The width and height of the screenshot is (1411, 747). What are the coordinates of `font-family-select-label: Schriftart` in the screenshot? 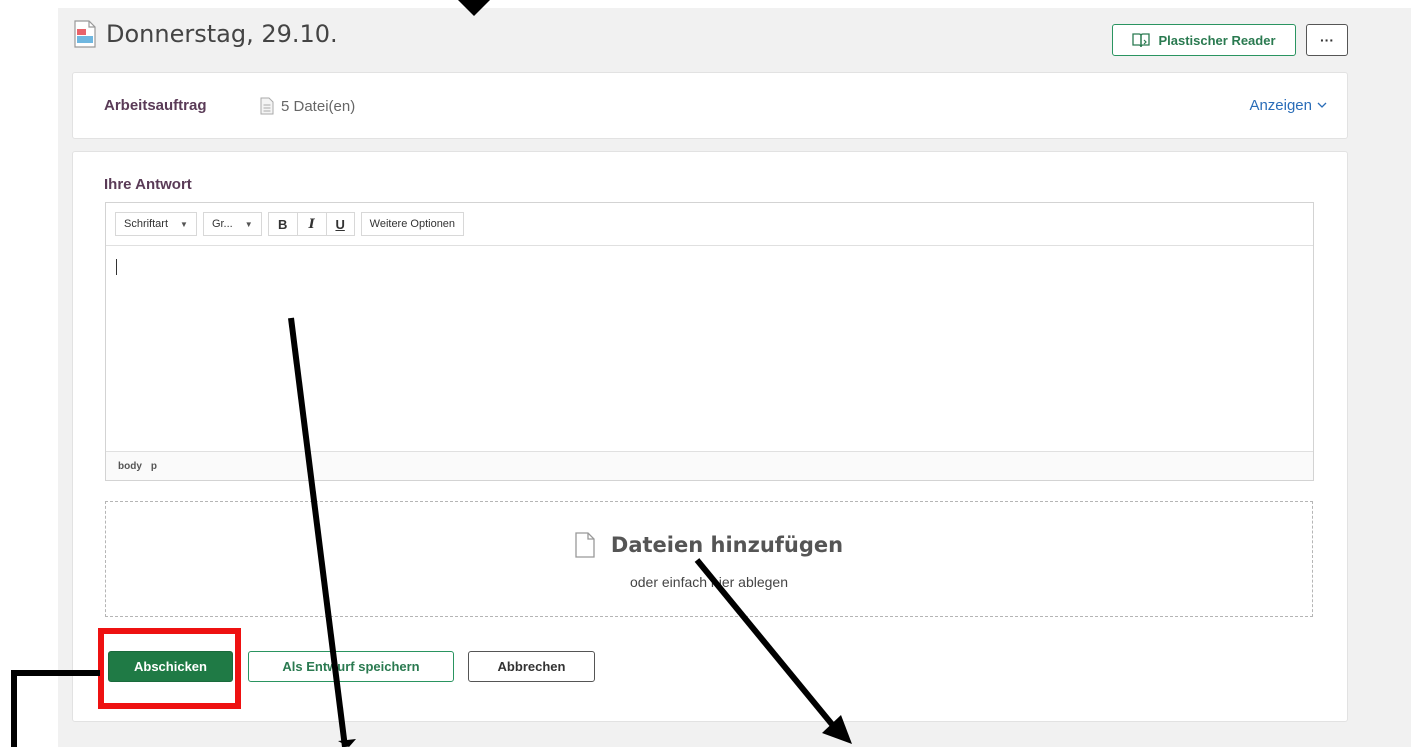 It's located at (146, 224).